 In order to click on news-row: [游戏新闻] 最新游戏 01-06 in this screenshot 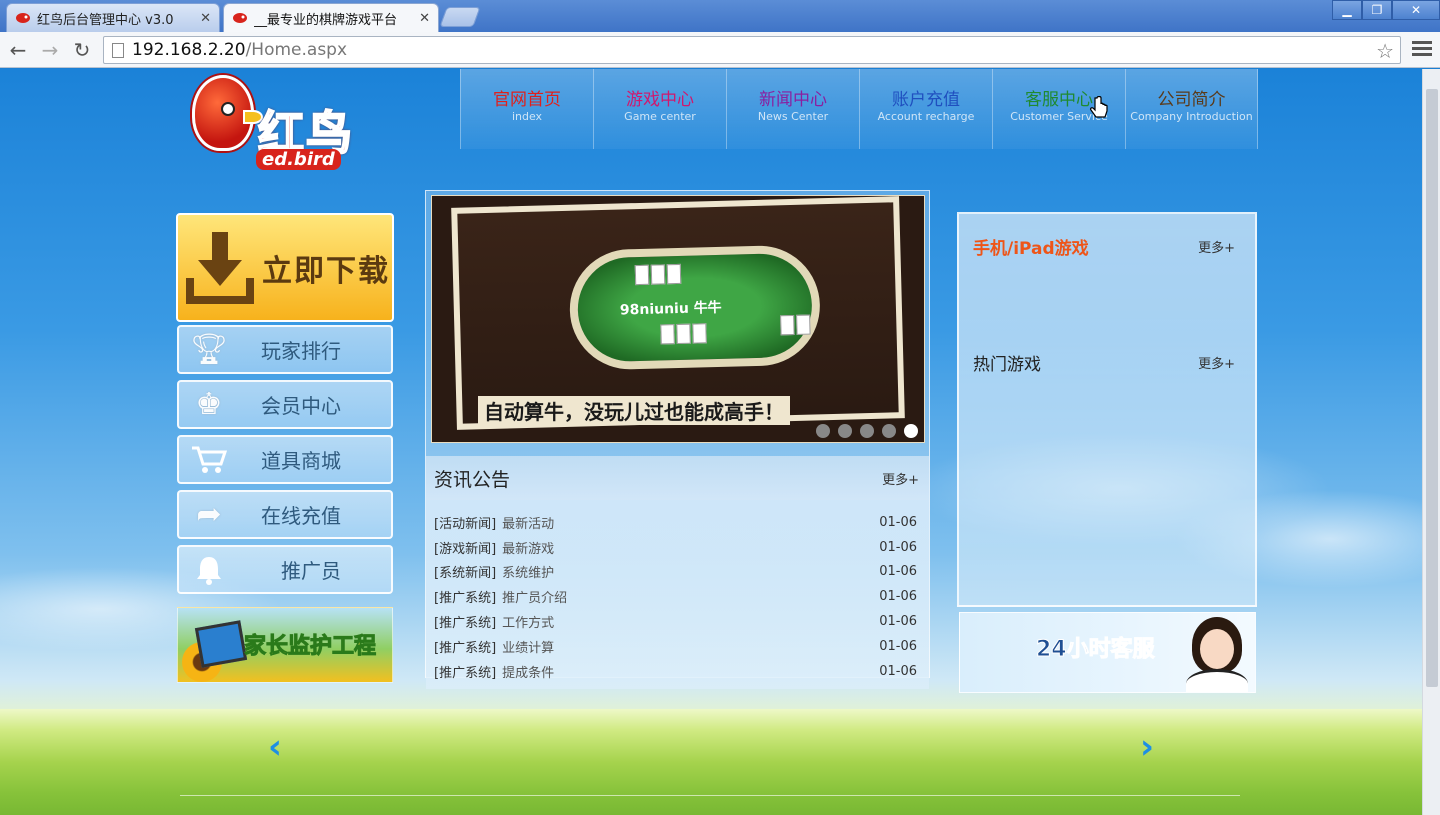, I will do `click(675, 547)`.